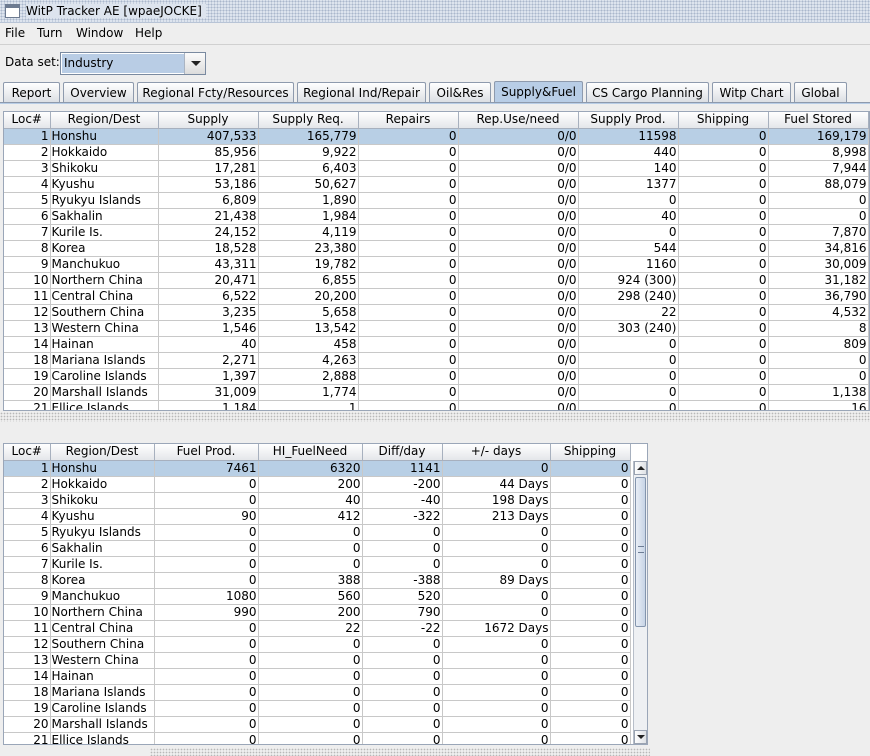 The image size is (870, 756). What do you see at coordinates (402, 612) in the screenshot?
I see `table-cell: 790` at bounding box center [402, 612].